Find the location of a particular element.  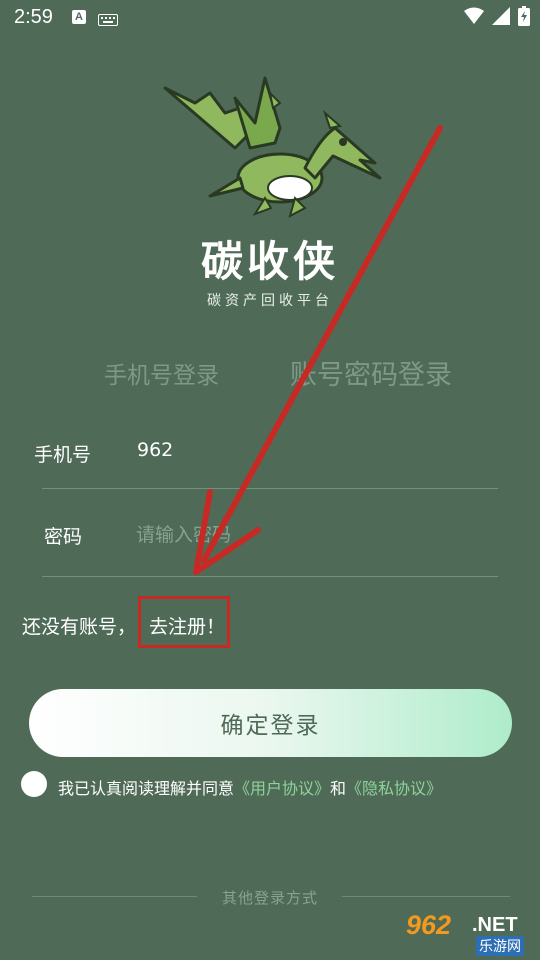

tab-phone-login: 手机号登录 is located at coordinates (161, 373).